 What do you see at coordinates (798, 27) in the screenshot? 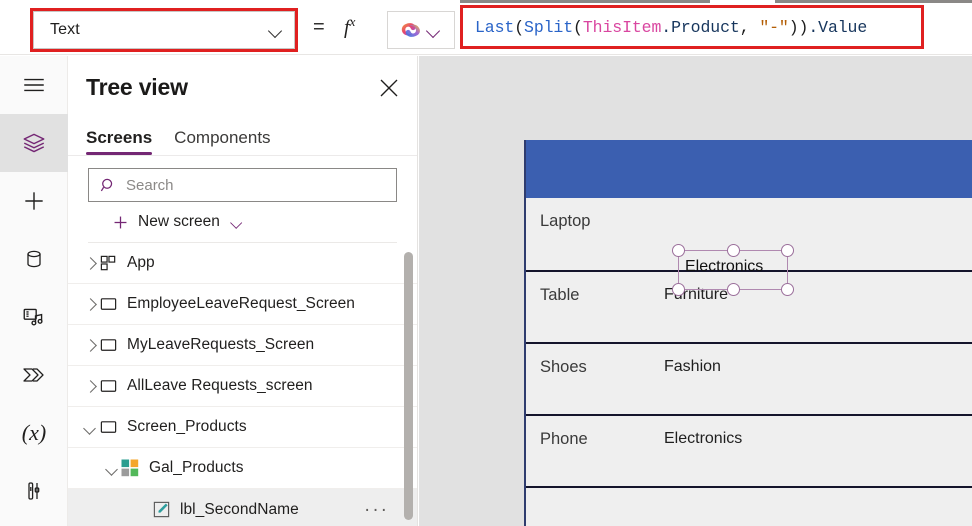
I see `formula-token: ))` at bounding box center [798, 27].